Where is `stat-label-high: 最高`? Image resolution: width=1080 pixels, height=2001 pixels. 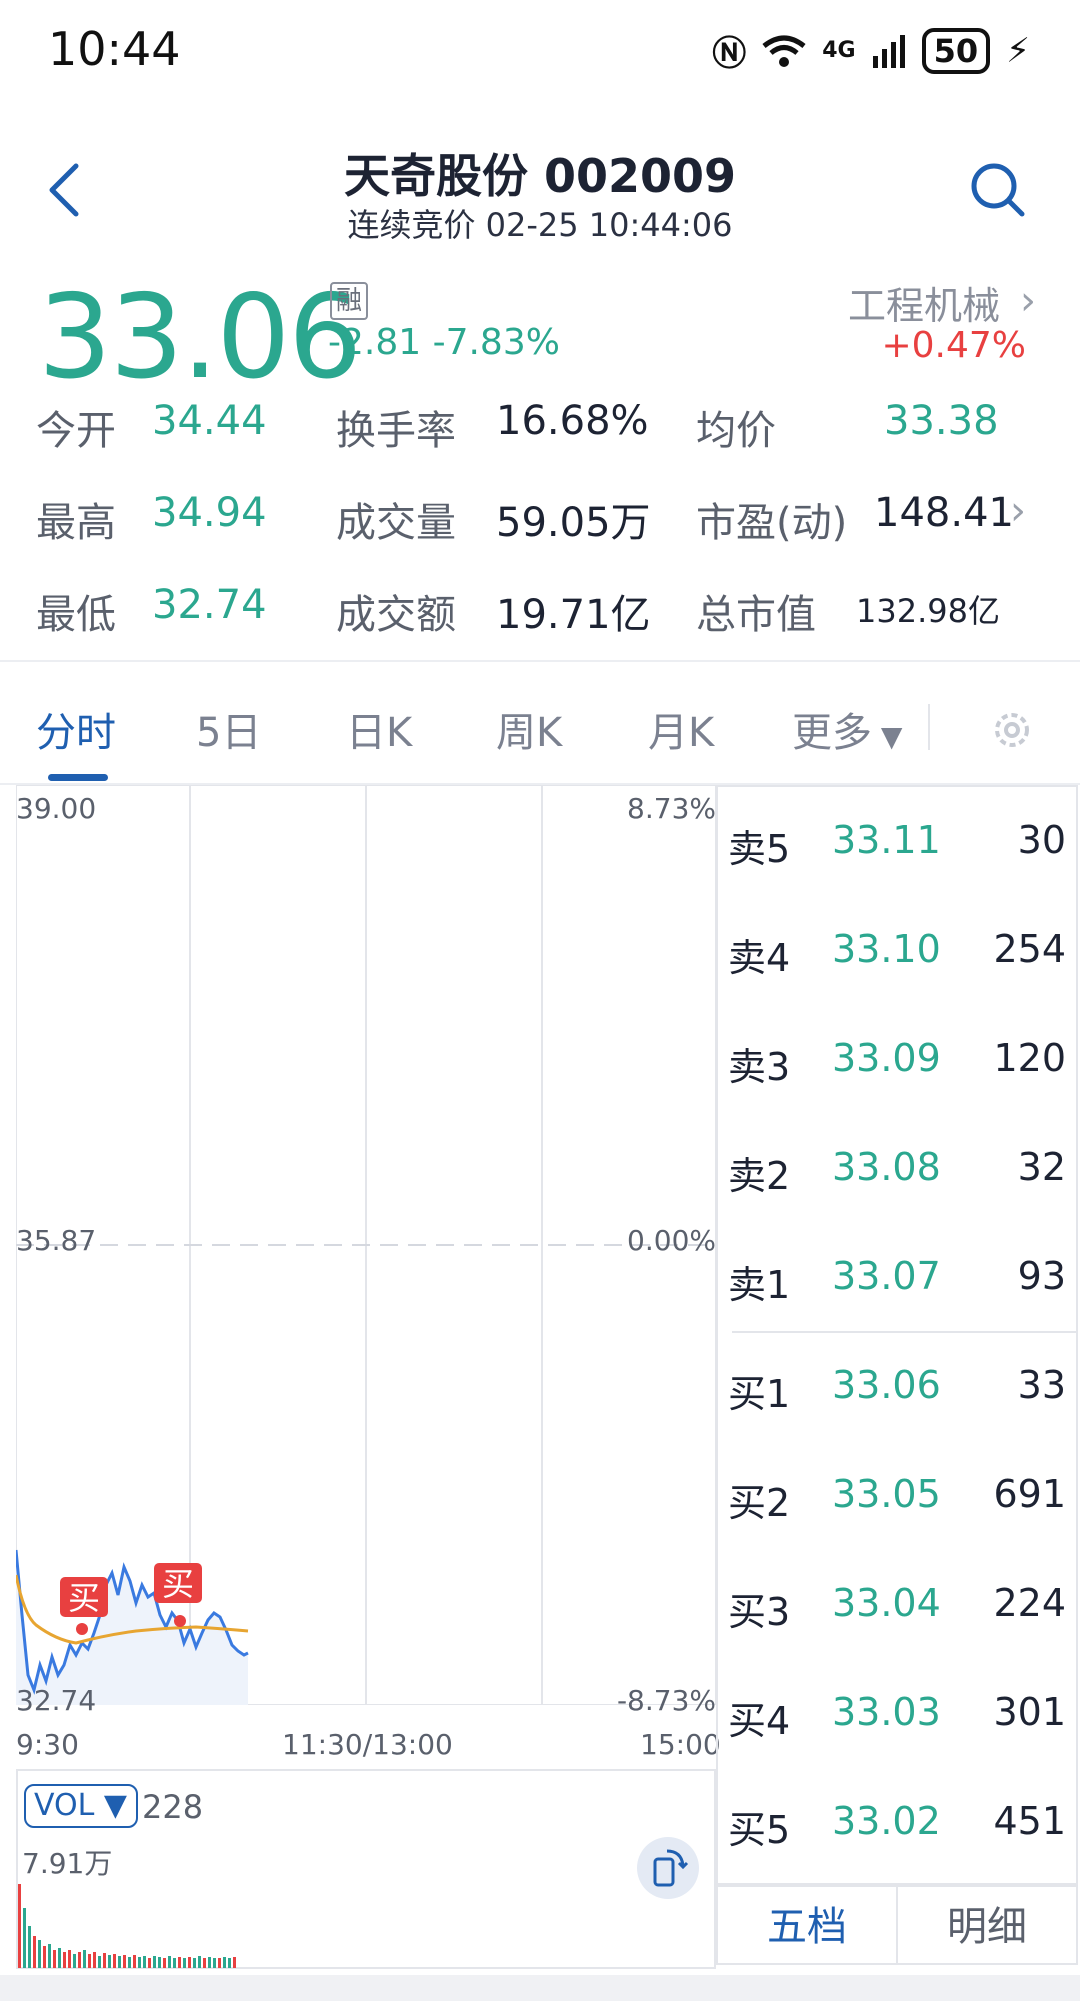 stat-label-high: 最高 is located at coordinates (76, 523).